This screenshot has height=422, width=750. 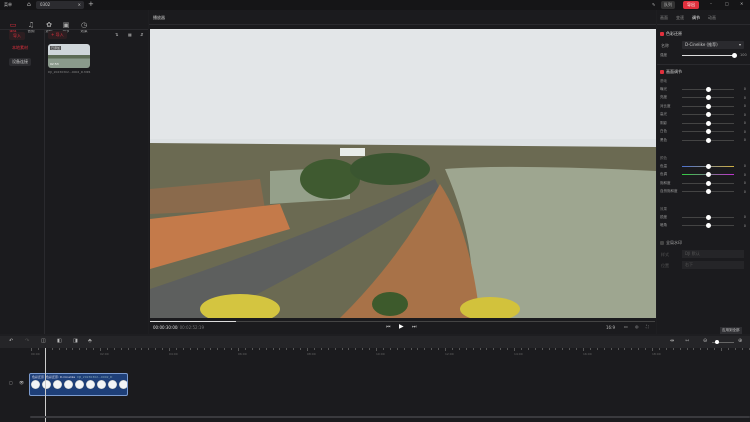 I want to click on slider-row: 色温 0, so click(x=703, y=166).